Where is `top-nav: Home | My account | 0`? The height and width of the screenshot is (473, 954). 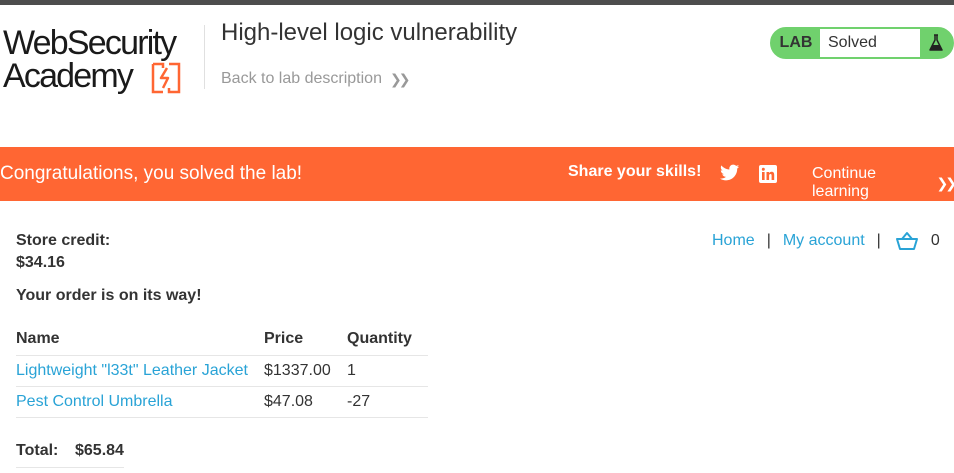 top-nav: Home | My account | 0 is located at coordinates (826, 241).